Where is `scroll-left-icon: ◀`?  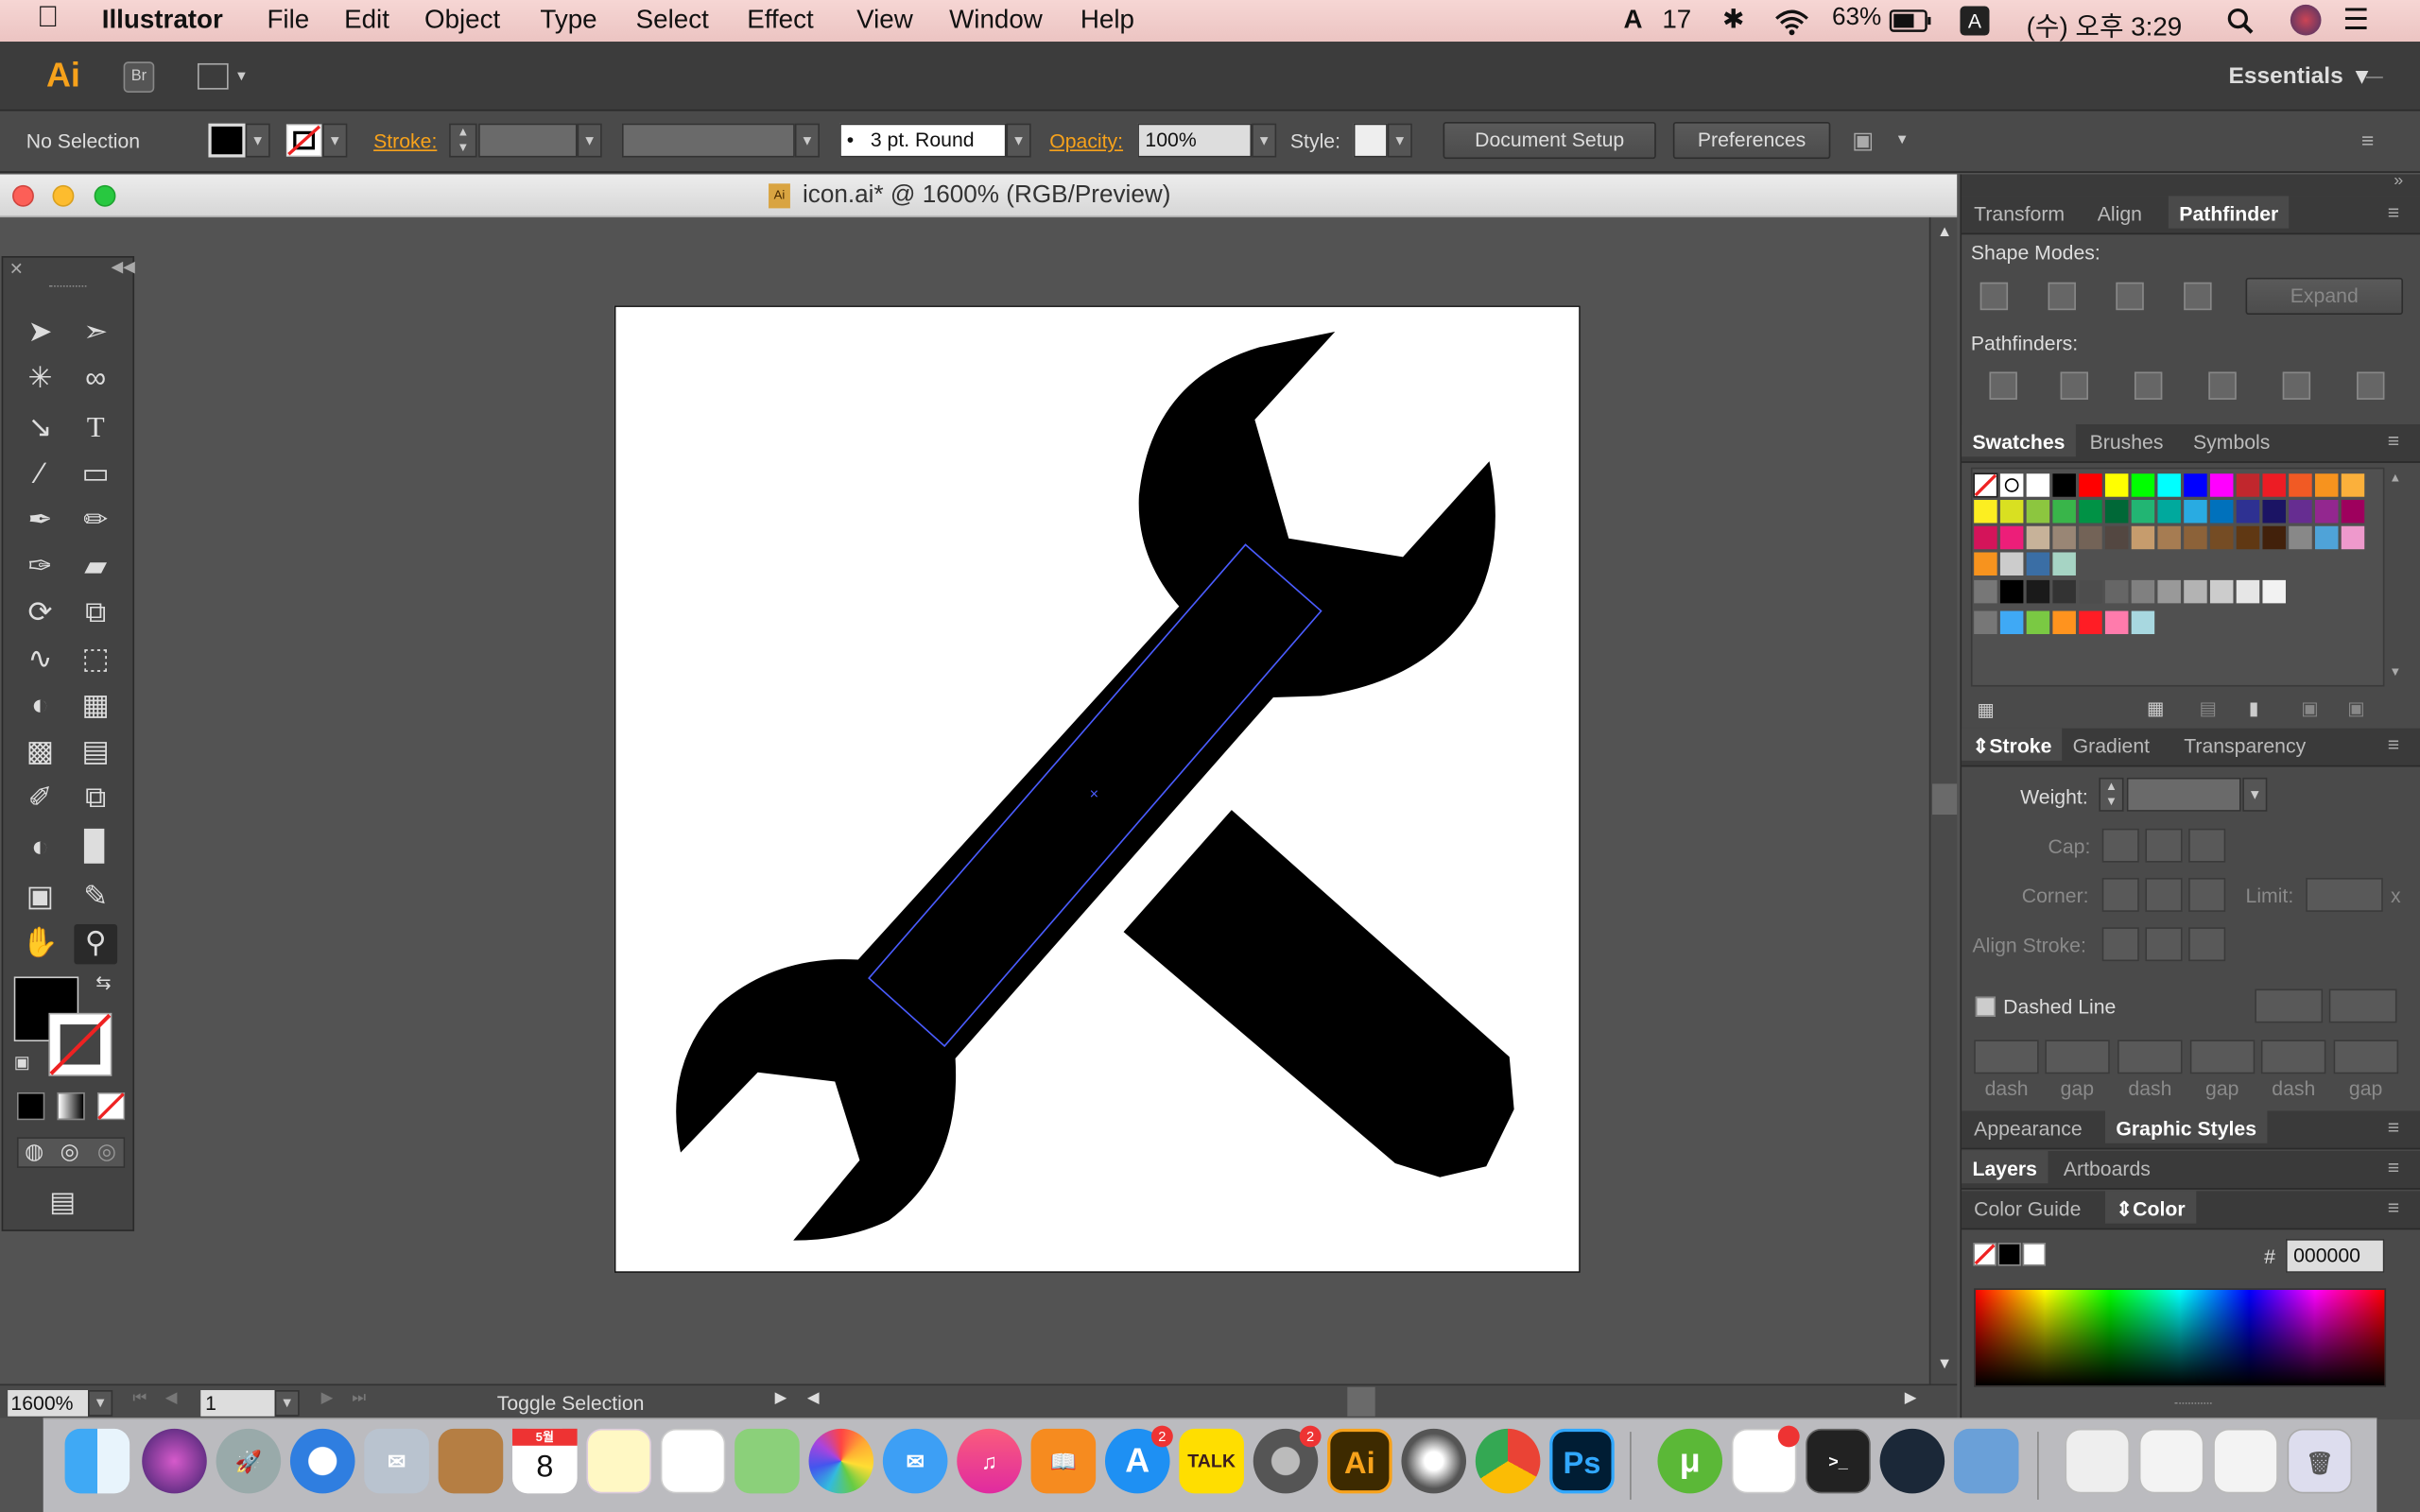 scroll-left-icon: ◀ is located at coordinates (813, 1398).